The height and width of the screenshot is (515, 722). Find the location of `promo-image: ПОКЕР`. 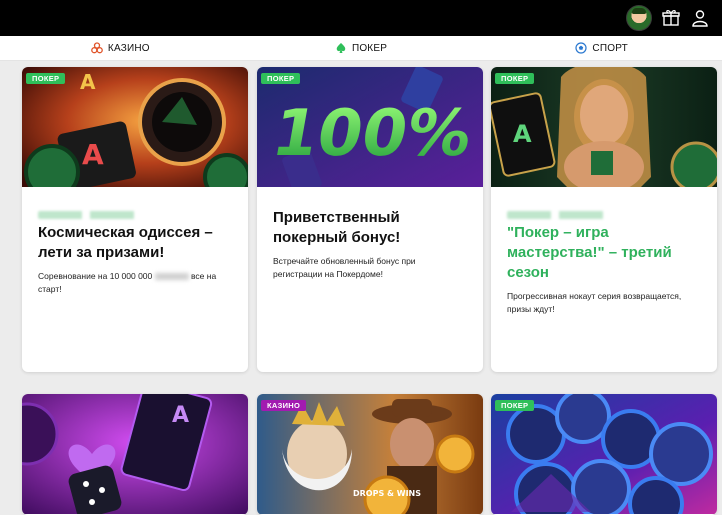

promo-image: ПОКЕР is located at coordinates (604, 454).